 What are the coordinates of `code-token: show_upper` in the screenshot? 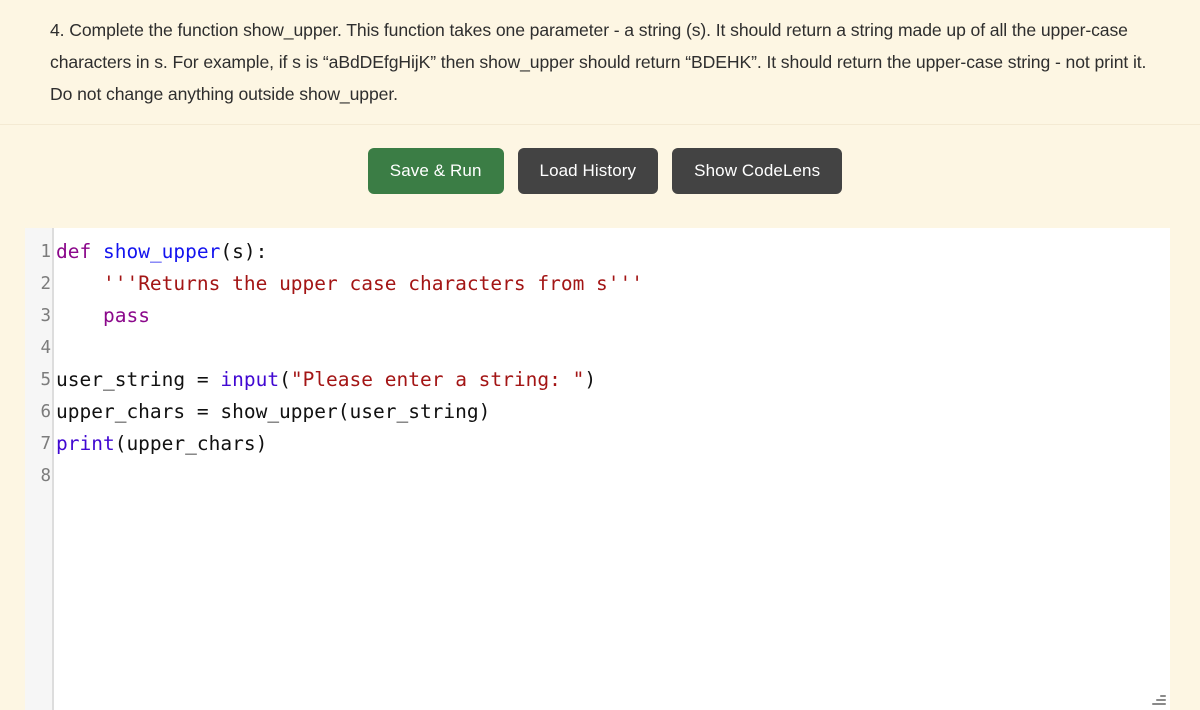 It's located at (161, 251).